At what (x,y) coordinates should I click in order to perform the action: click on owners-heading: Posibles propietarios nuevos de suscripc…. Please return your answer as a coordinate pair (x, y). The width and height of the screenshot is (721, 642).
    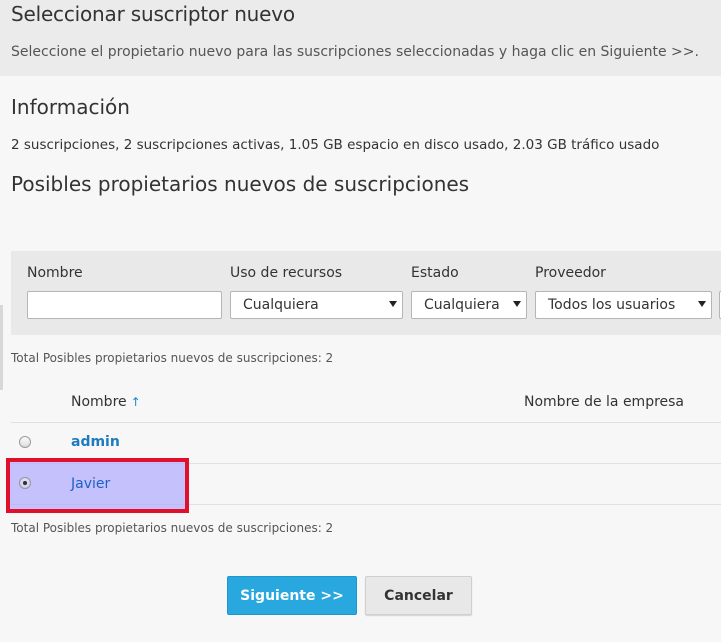
    Looking at the image, I should click on (240, 184).